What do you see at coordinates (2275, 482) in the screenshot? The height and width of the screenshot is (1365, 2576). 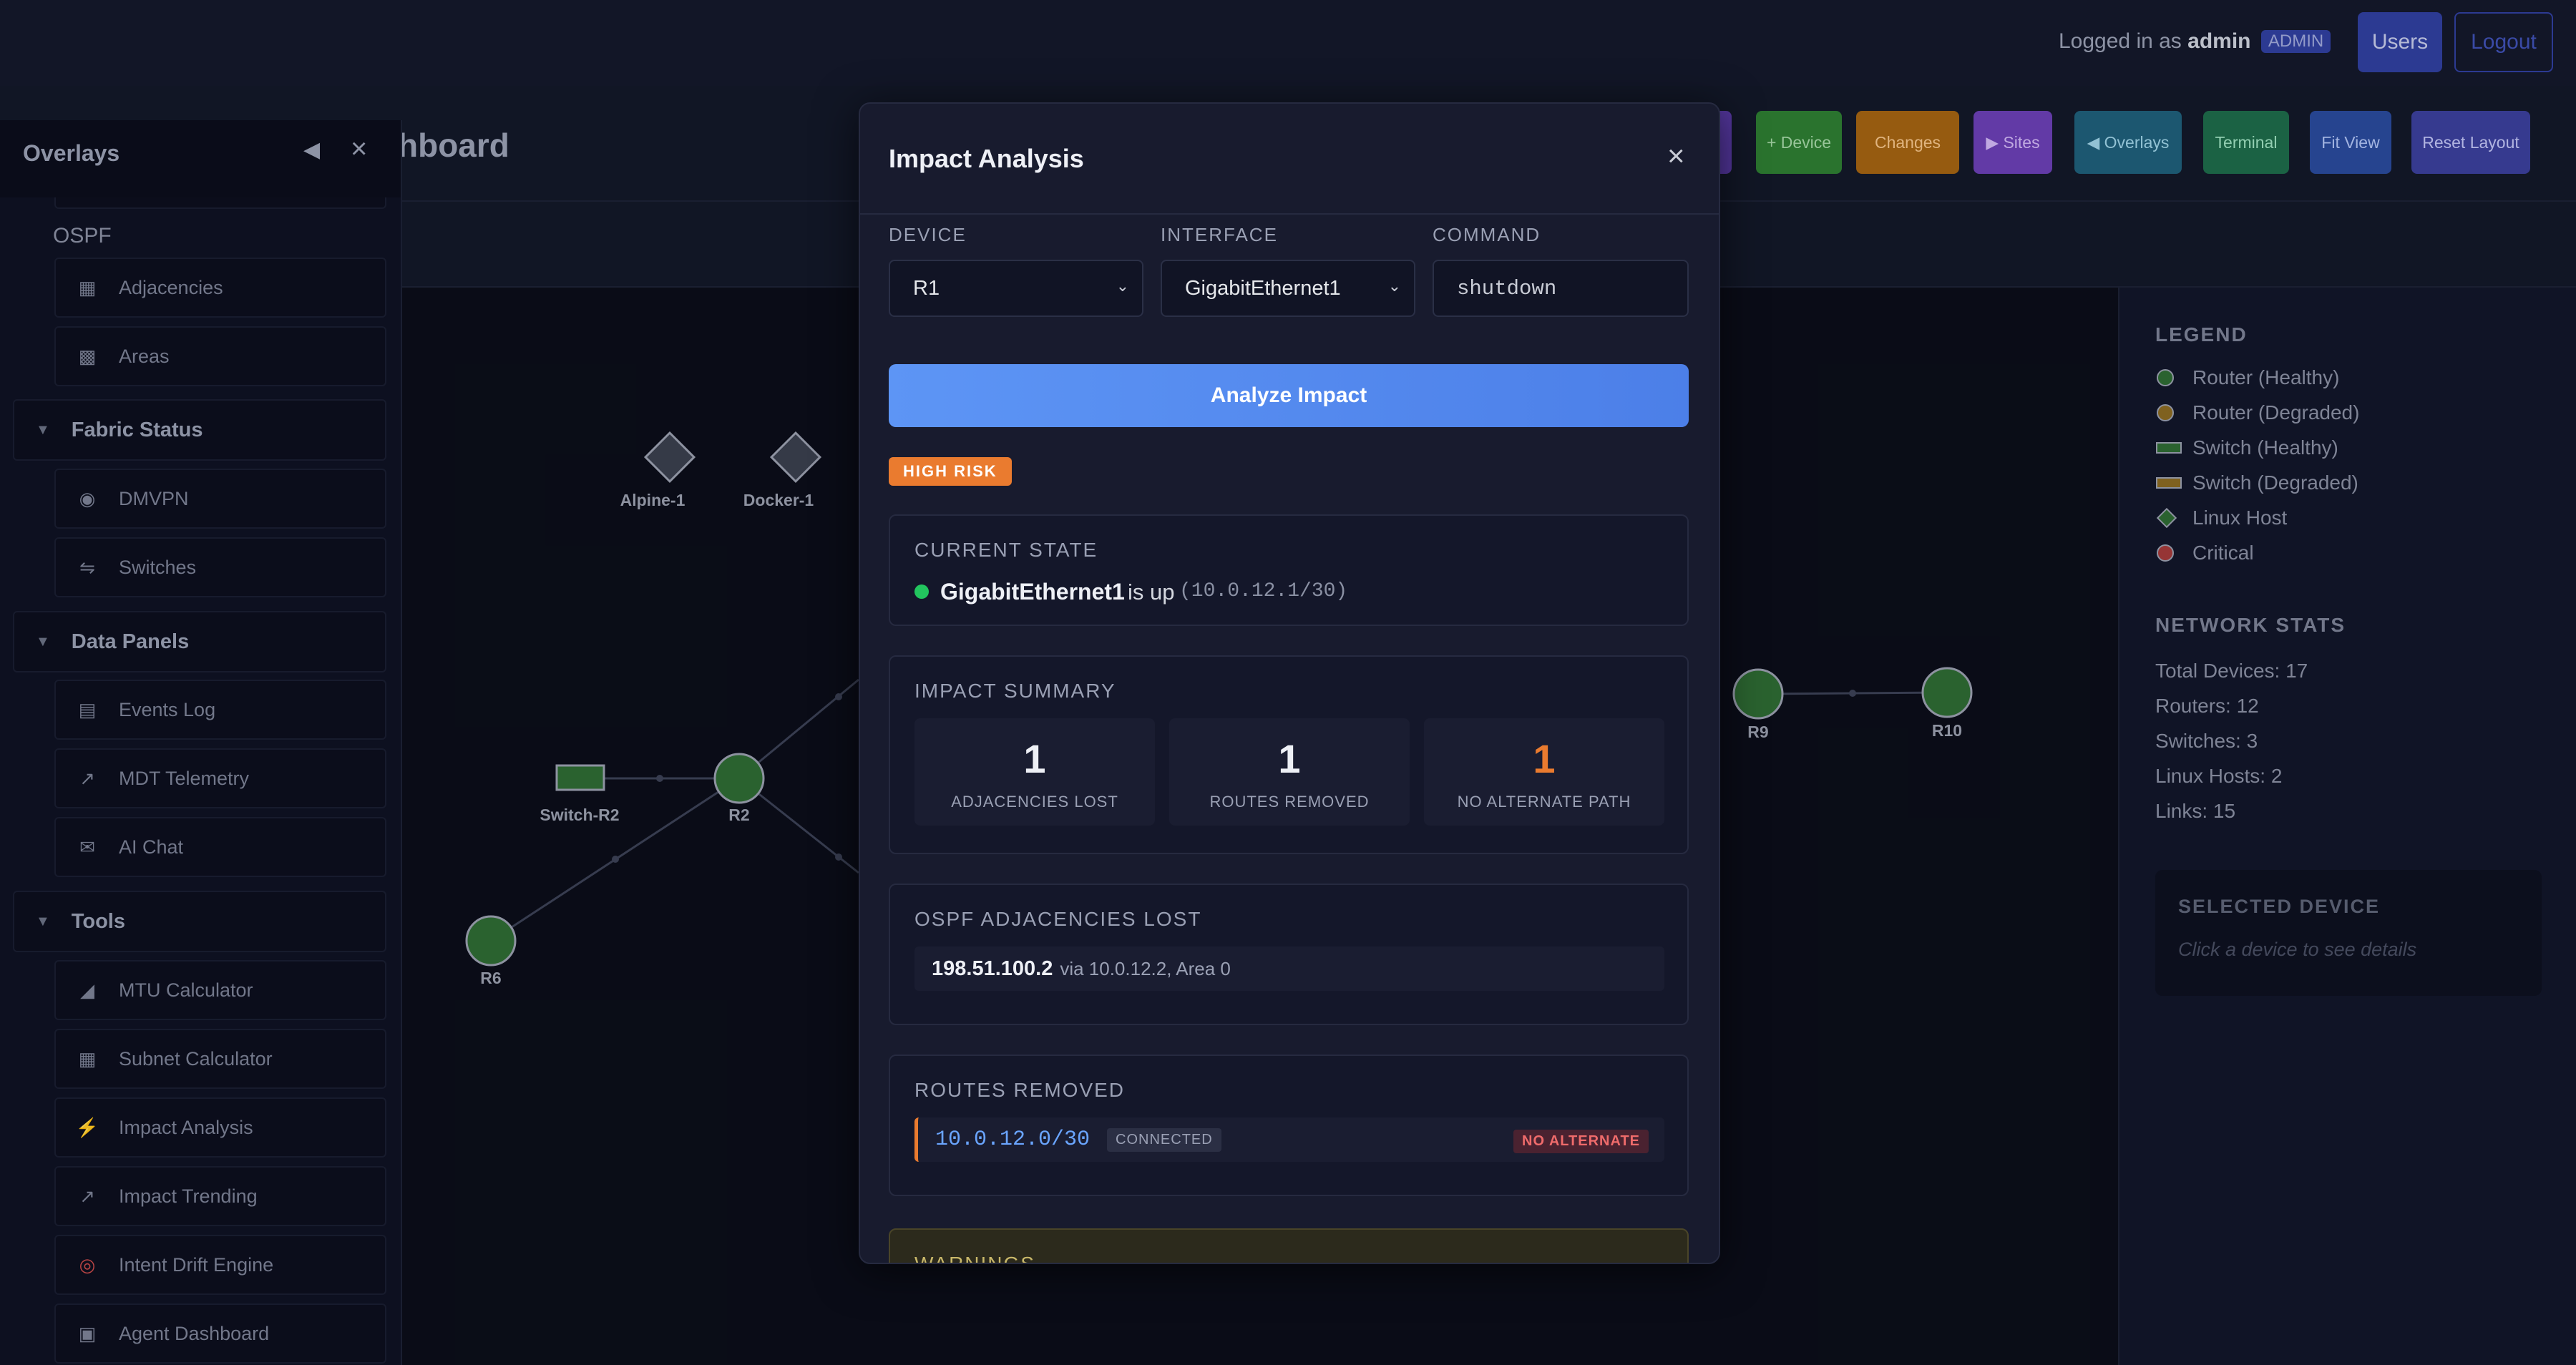 I see `legend-label: Switch (Degraded)` at bounding box center [2275, 482].